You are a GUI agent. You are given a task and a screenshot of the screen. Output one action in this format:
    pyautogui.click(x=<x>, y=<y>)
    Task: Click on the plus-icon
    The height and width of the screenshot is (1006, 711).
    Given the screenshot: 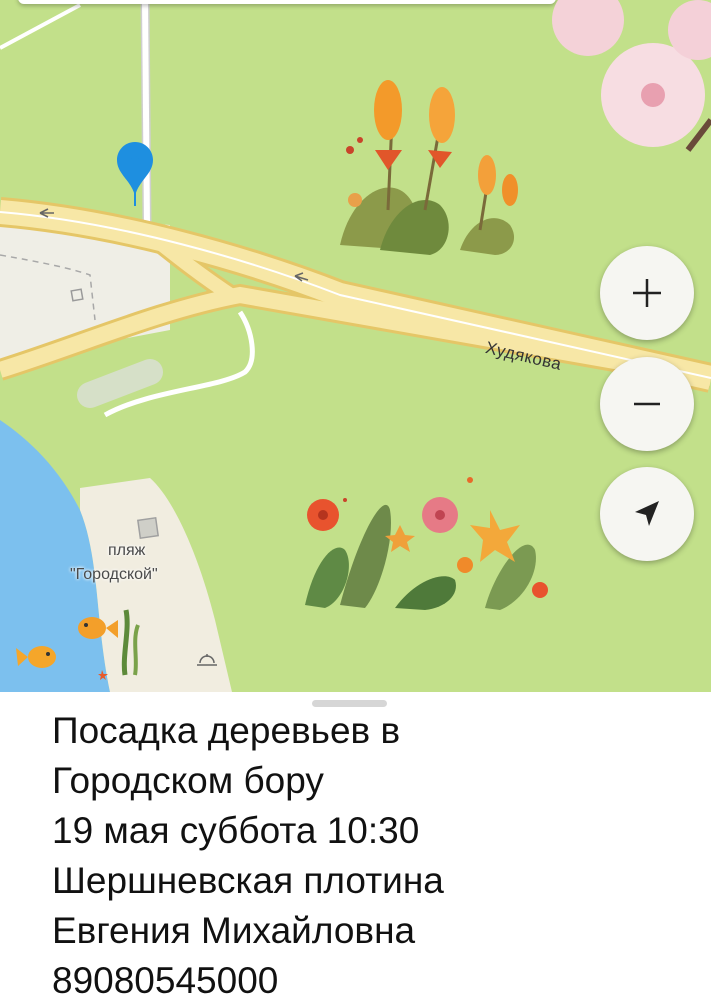 What is the action you would take?
    pyautogui.click(x=647, y=293)
    